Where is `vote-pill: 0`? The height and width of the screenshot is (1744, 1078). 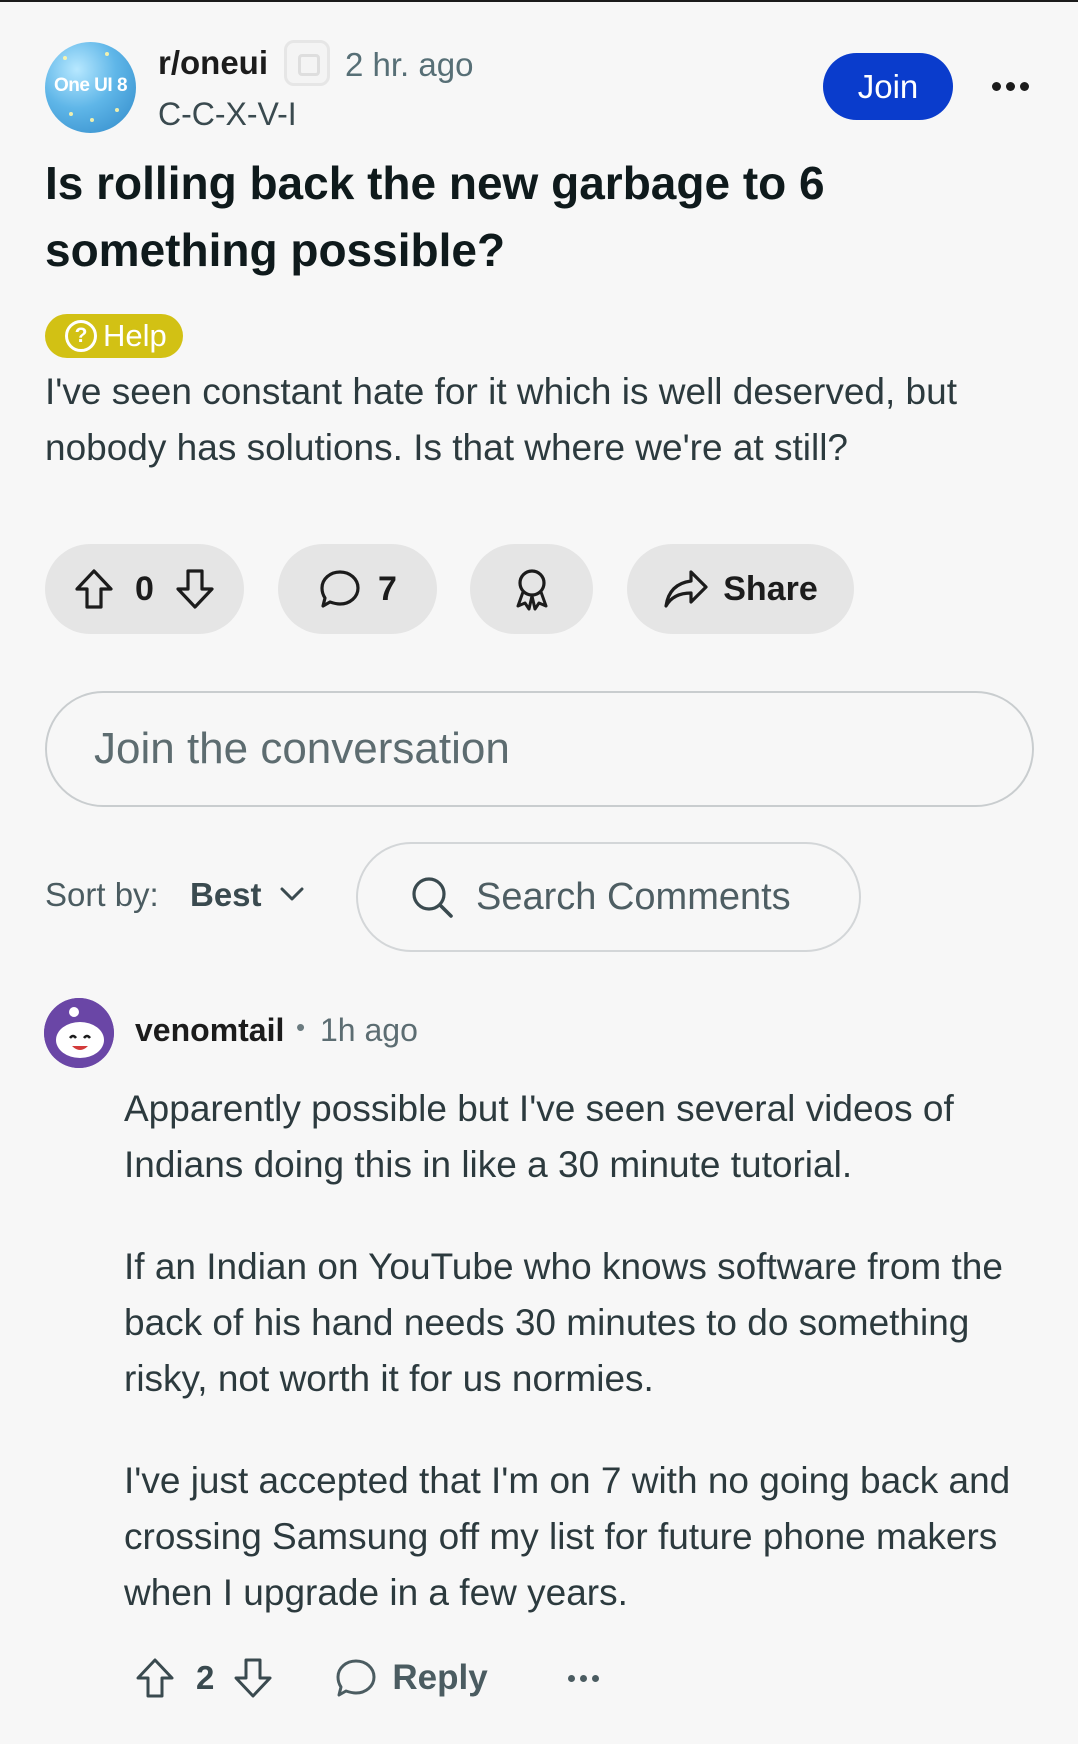 vote-pill: 0 is located at coordinates (144, 589).